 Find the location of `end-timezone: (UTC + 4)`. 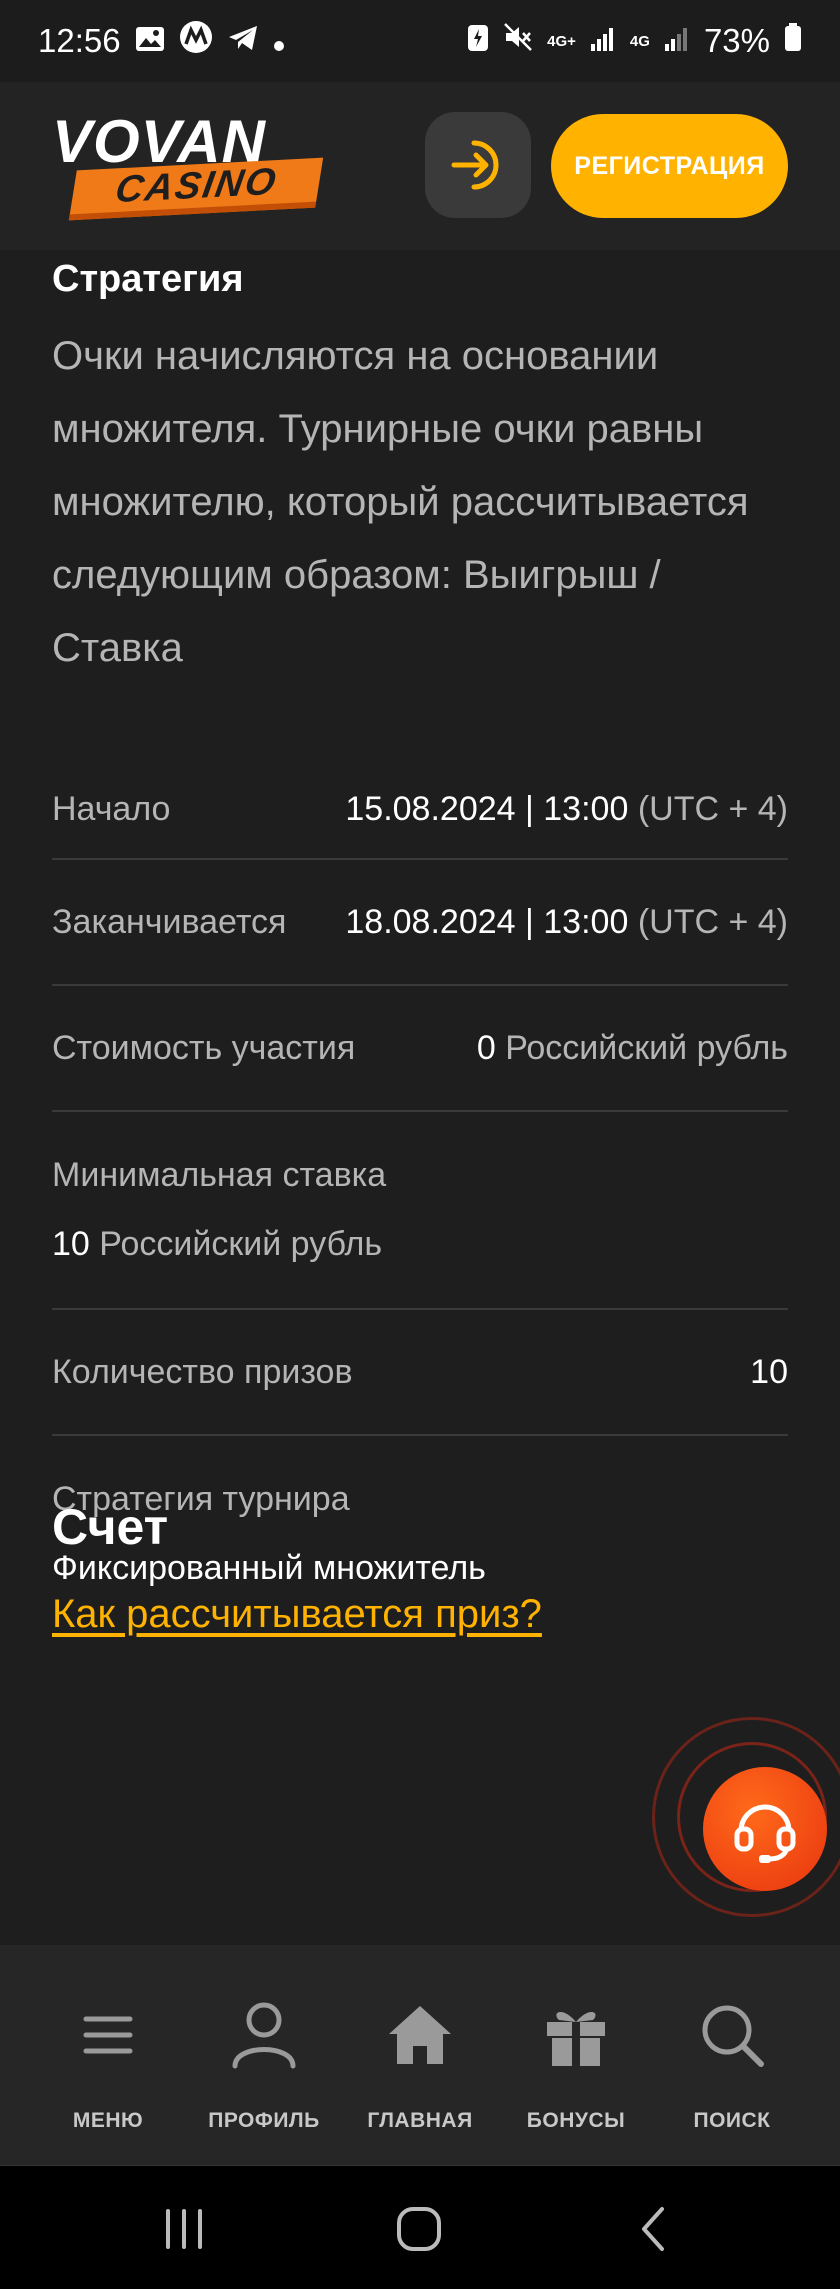

end-timezone: (UTC + 4) is located at coordinates (712, 921).